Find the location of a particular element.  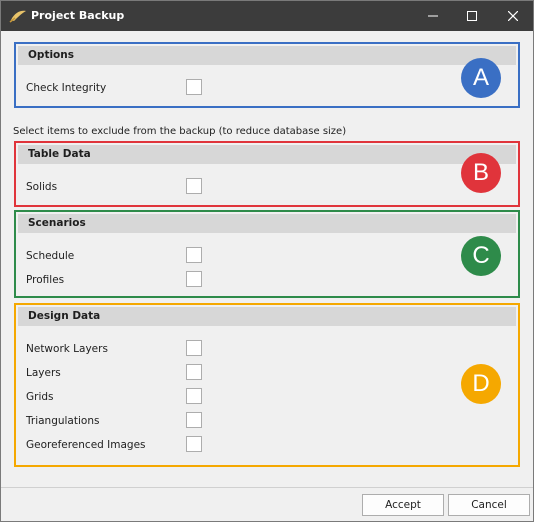

design-data-title: Design Data is located at coordinates (64, 316).